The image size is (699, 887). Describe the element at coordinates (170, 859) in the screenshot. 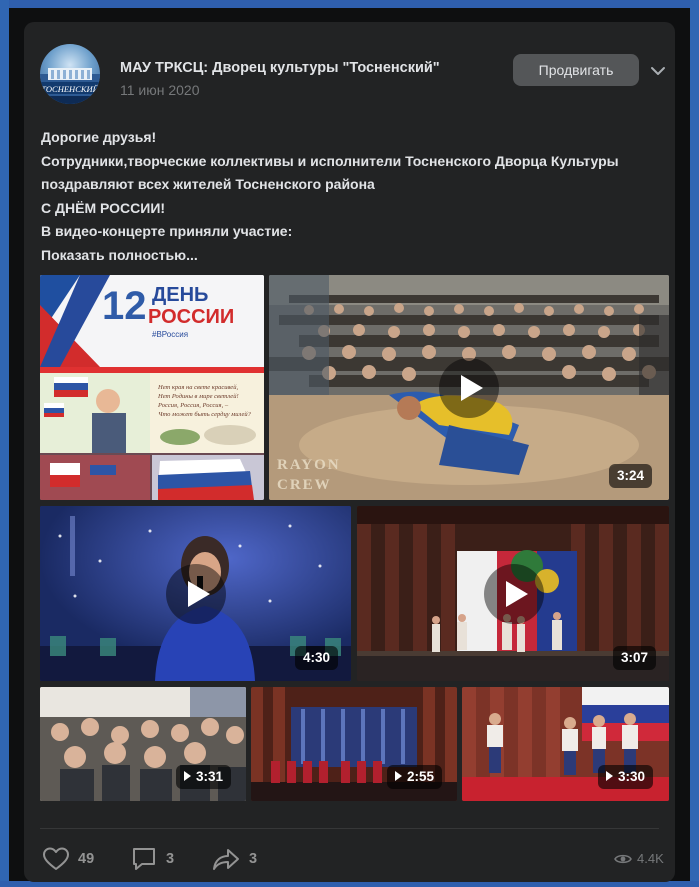

I see `comment-count: 3` at that location.